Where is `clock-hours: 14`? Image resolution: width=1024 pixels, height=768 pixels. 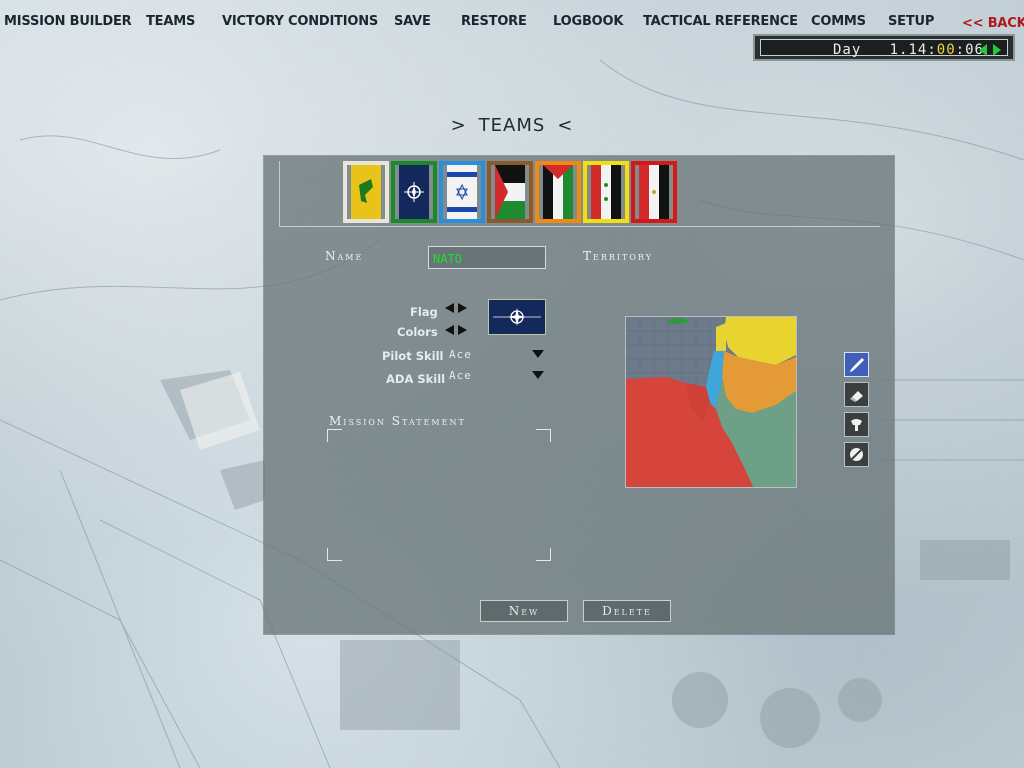
clock-hours: 14 is located at coordinates (918, 50).